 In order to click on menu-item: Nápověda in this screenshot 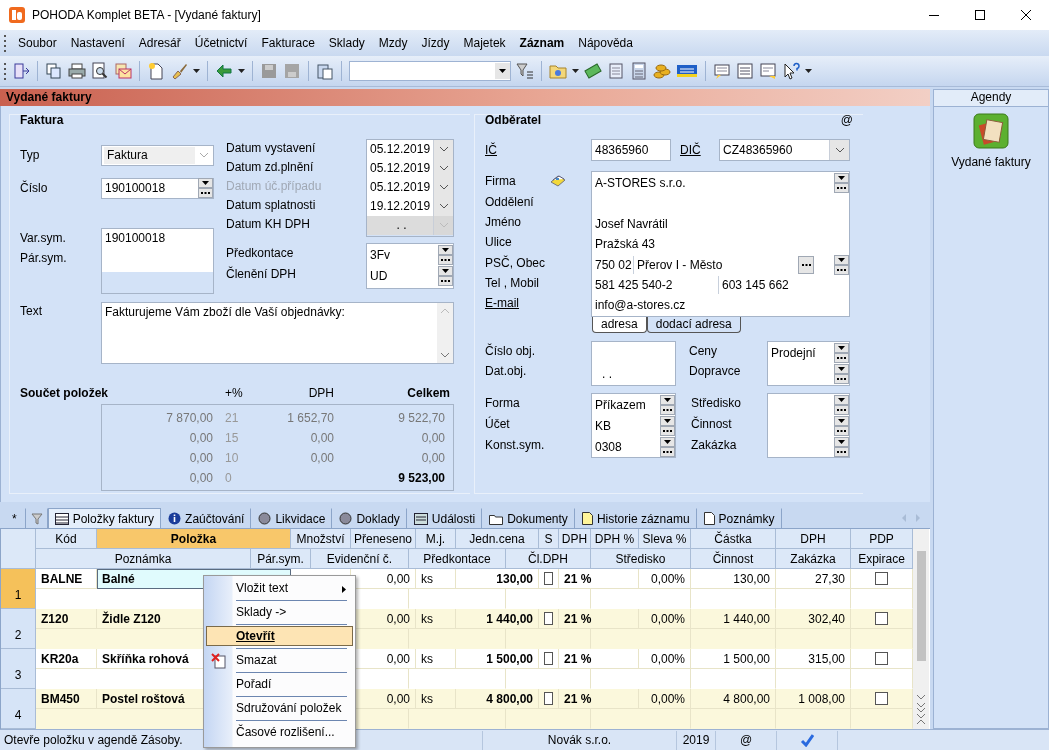, I will do `click(605, 43)`.